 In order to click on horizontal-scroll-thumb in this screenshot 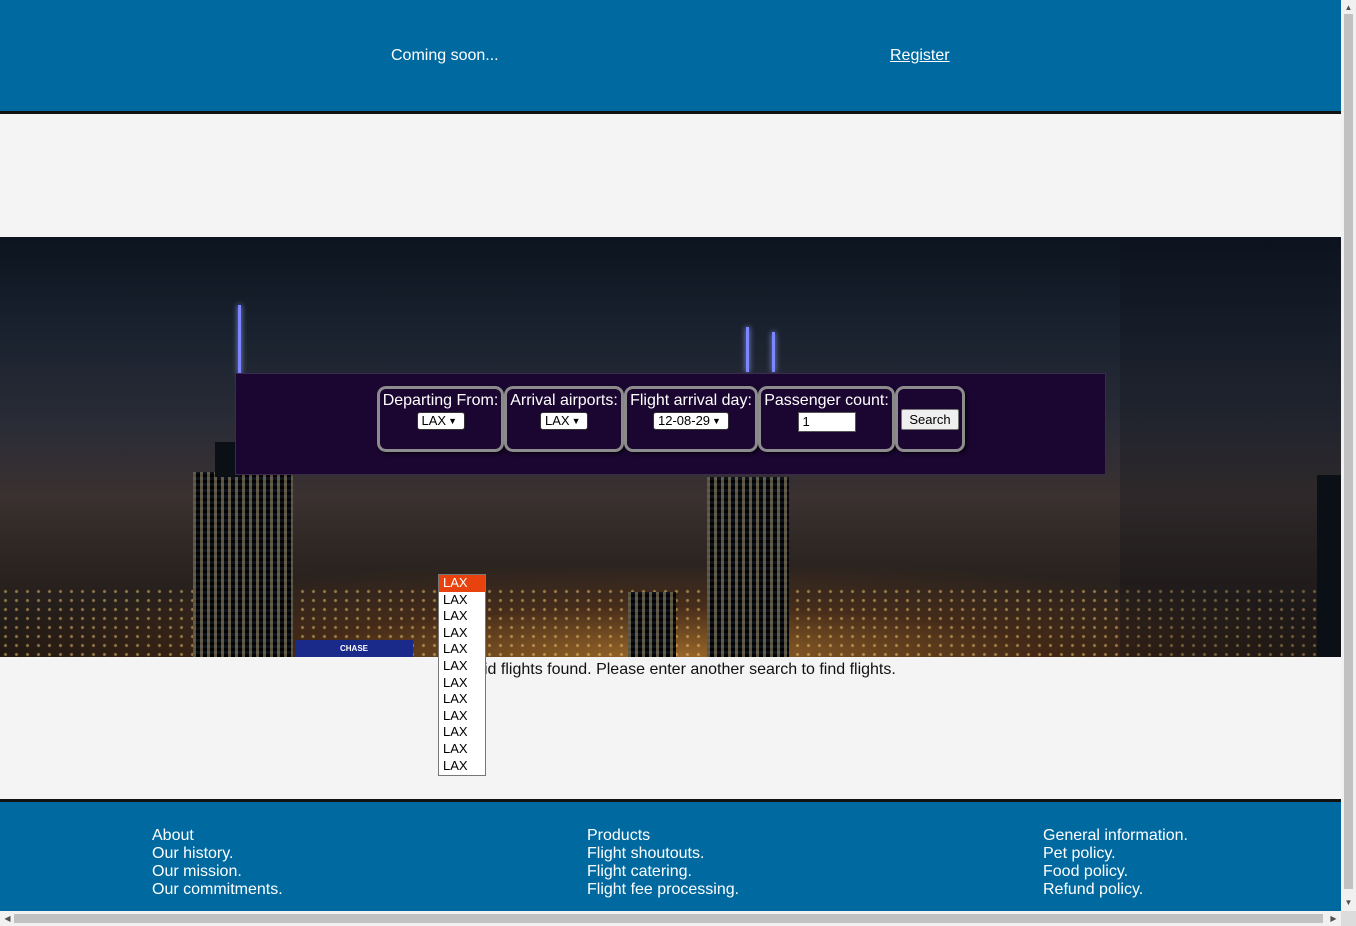, I will do `click(668, 918)`.